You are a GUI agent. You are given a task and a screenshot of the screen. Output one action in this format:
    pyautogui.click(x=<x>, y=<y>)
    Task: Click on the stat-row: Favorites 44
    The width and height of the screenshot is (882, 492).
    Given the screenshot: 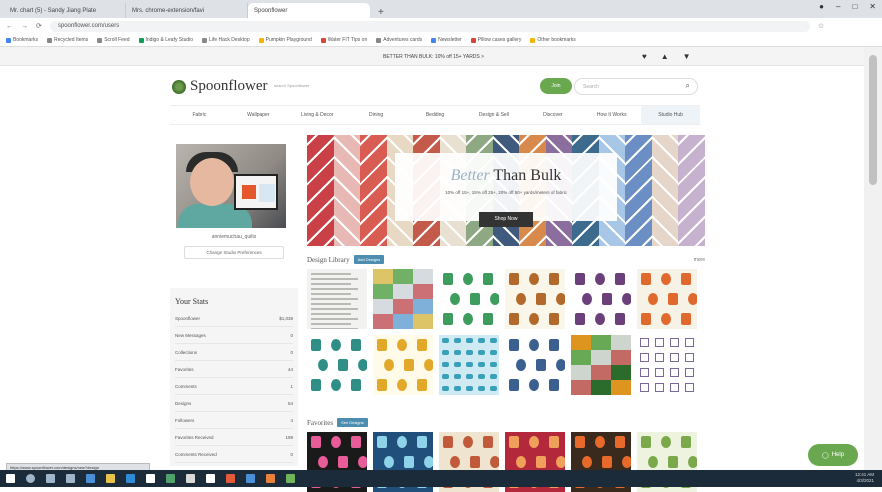 What is the action you would take?
    pyautogui.click(x=234, y=369)
    